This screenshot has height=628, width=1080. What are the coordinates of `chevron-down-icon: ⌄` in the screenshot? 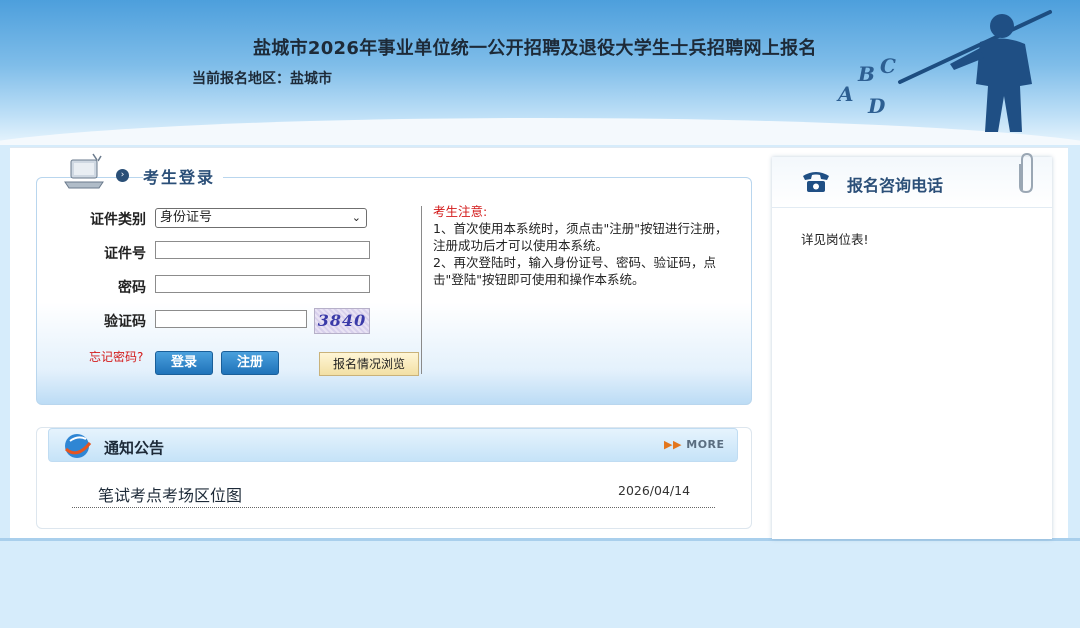 It's located at (356, 217).